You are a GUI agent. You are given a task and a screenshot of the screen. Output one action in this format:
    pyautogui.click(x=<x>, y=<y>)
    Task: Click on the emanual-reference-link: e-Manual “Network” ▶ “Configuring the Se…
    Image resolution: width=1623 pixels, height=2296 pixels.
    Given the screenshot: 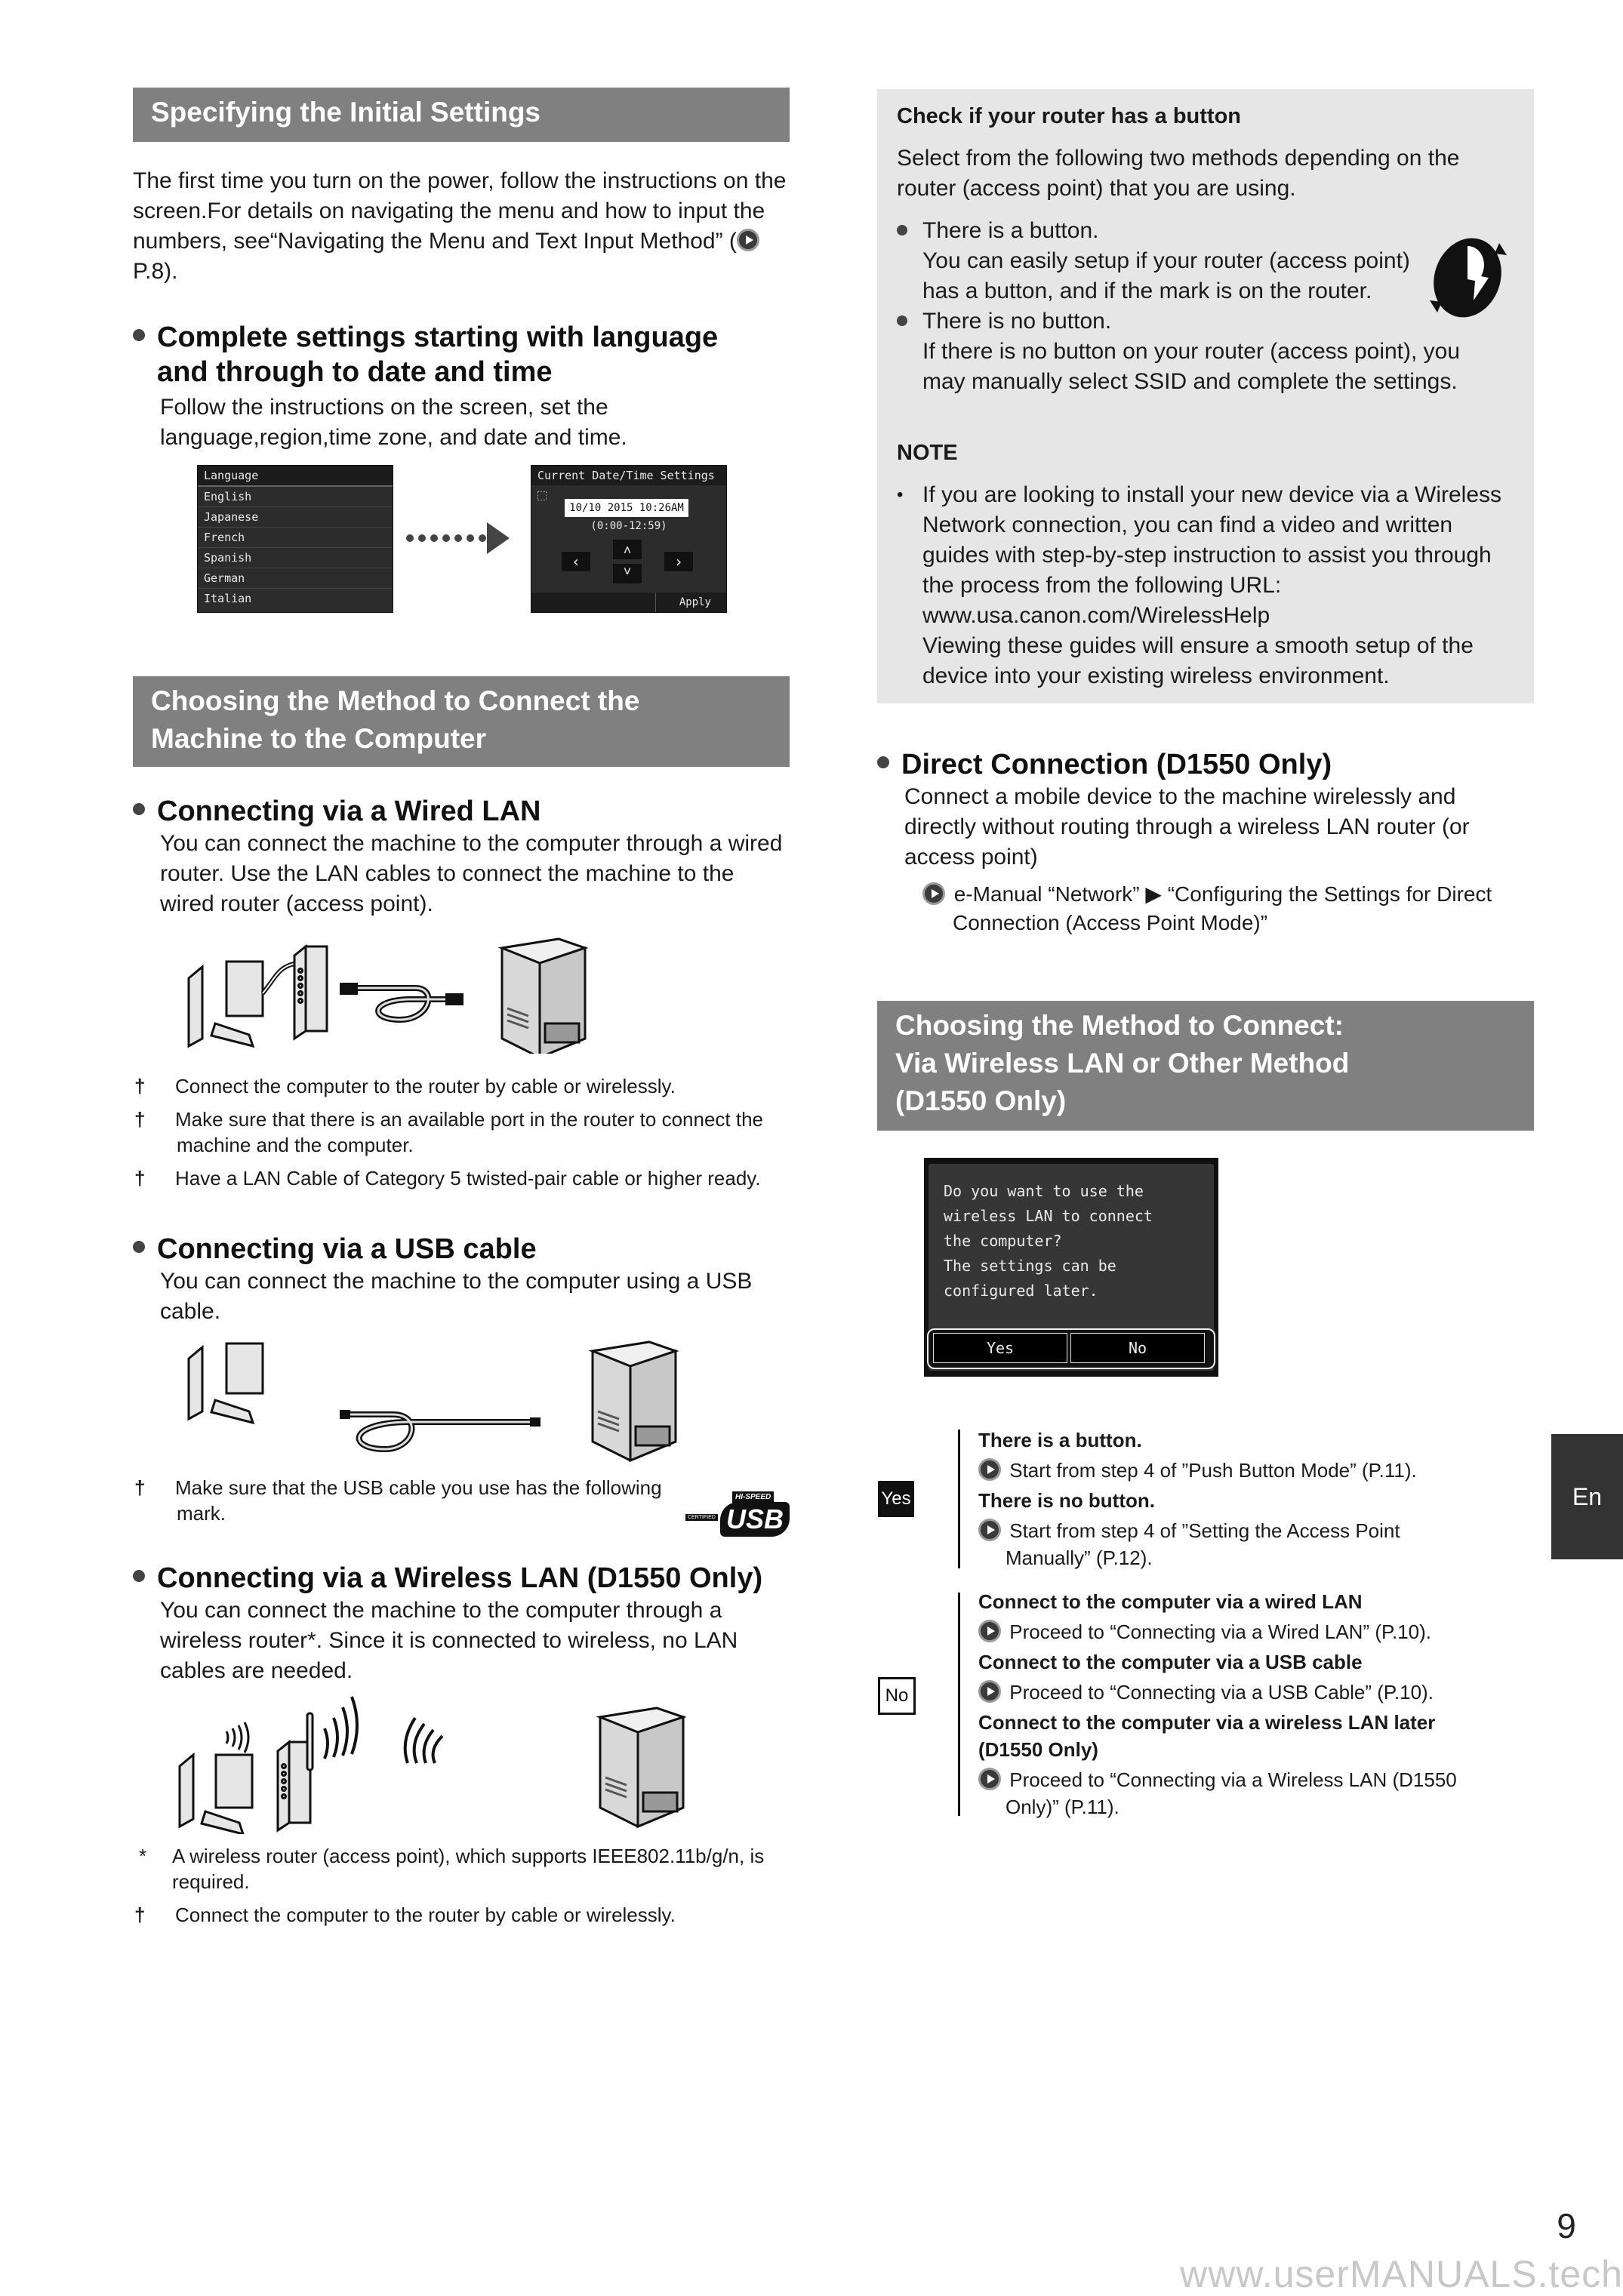 What is the action you would take?
    pyautogui.click(x=1222, y=908)
    